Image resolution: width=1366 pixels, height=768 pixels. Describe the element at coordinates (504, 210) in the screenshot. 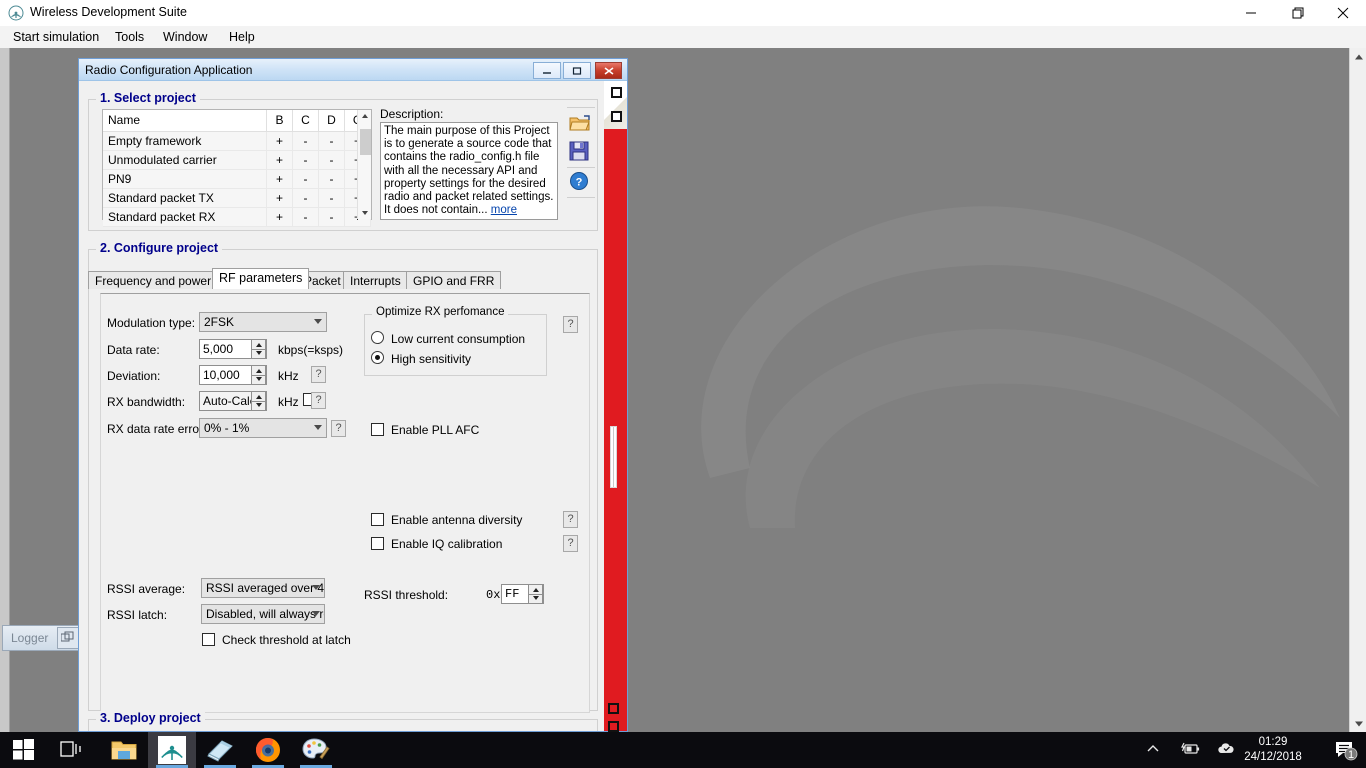

I see `description-more-link: more` at that location.